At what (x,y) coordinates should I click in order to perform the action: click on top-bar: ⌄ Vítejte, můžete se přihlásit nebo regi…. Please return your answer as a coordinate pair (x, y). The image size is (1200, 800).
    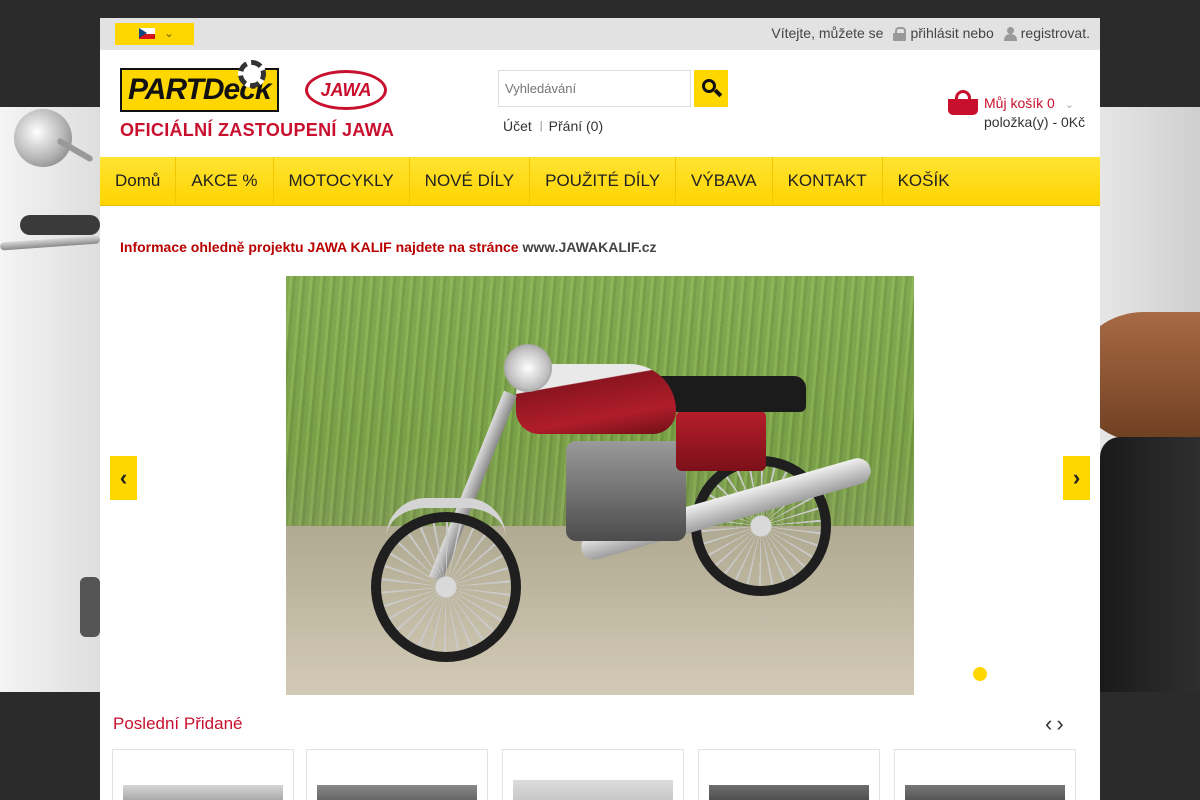
    Looking at the image, I should click on (600, 34).